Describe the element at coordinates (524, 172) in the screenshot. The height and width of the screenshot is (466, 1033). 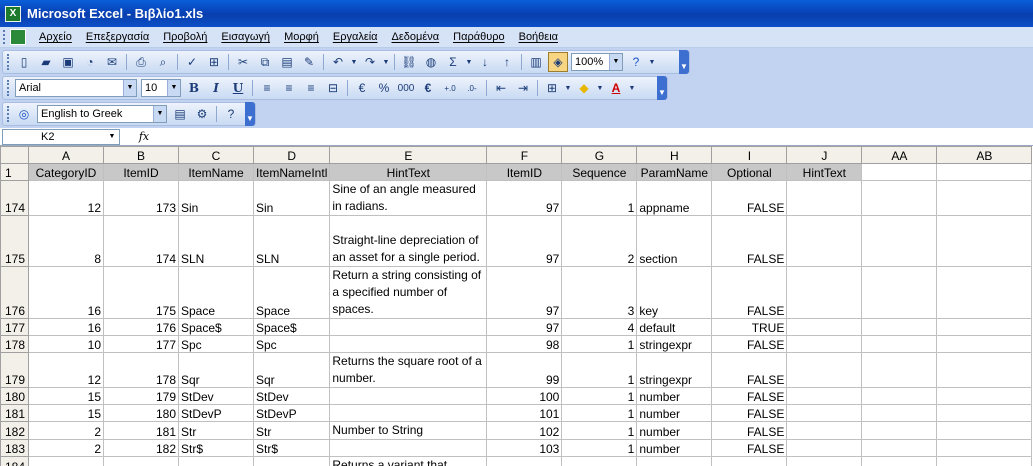
I see `cell: ItemID` at that location.